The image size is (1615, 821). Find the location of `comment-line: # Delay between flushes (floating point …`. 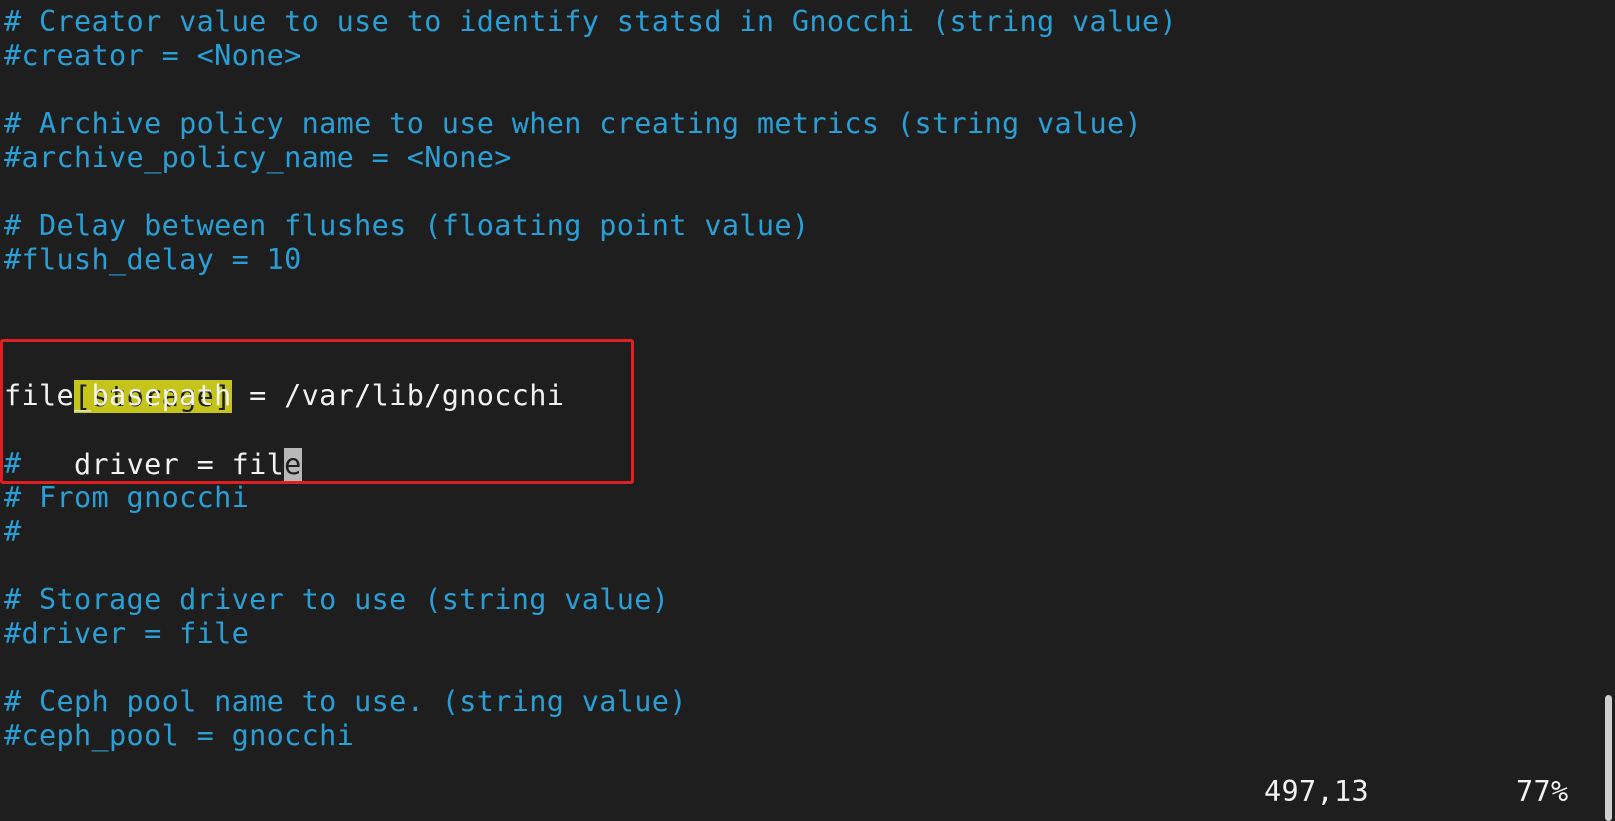

comment-line: # Delay between flushes (floating point … is located at coordinates (407, 225).